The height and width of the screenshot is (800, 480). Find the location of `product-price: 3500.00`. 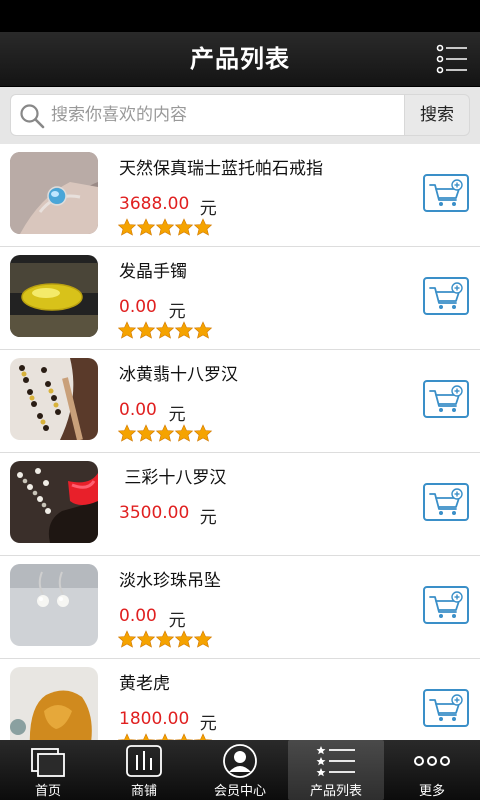

product-price: 3500.00 is located at coordinates (154, 513).